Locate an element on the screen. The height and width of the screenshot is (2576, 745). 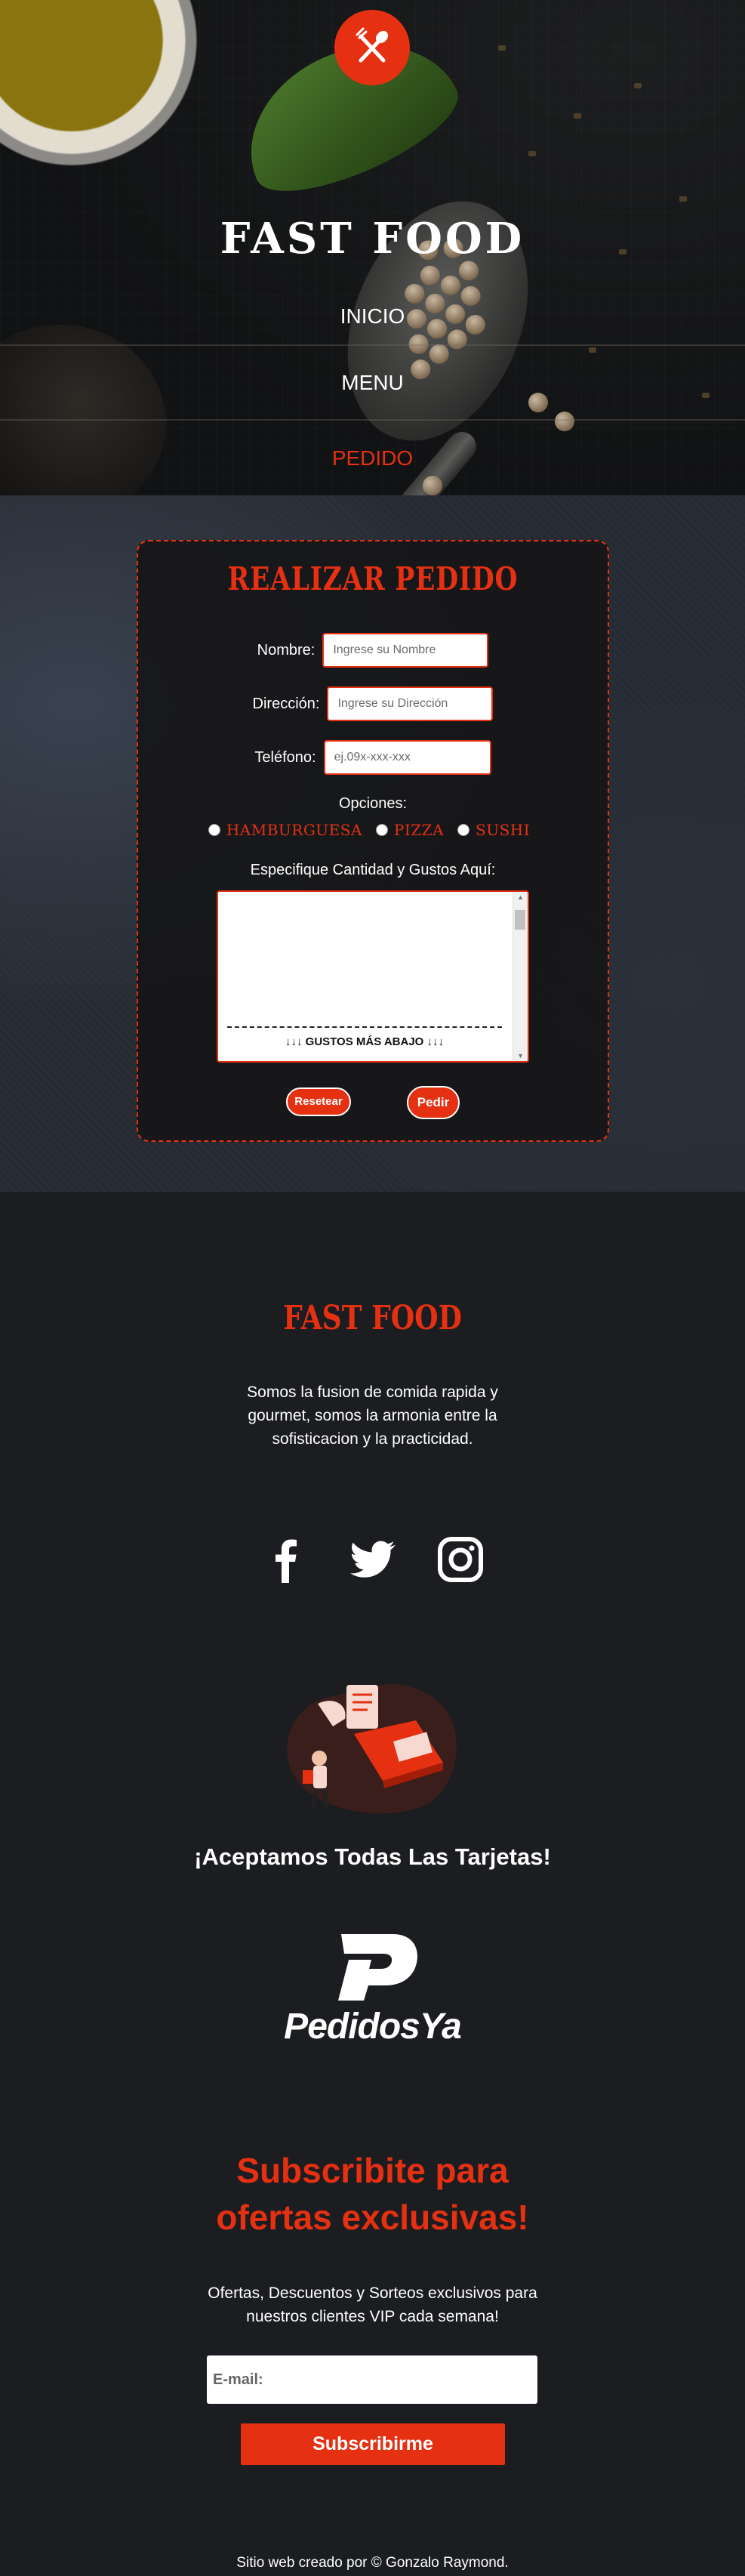
textarea-divider is located at coordinates (364, 1027).